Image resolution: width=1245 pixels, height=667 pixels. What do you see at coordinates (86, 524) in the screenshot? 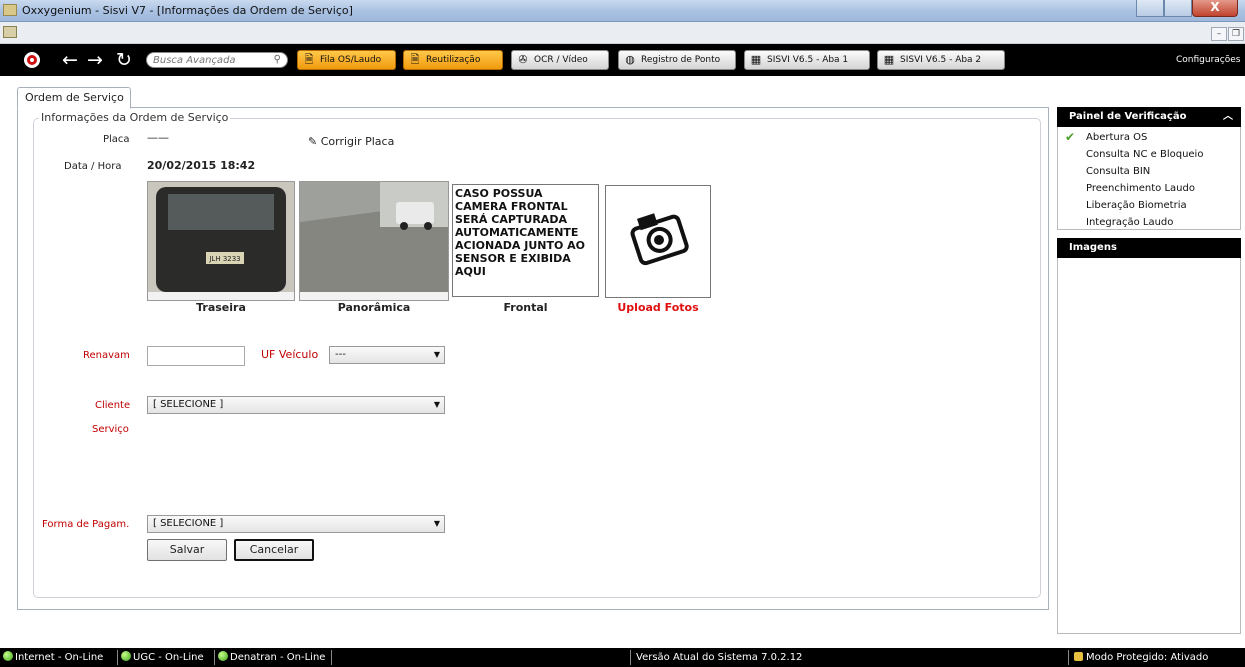
I see `forma-pagamento-label: Forma de Pagam.` at bounding box center [86, 524].